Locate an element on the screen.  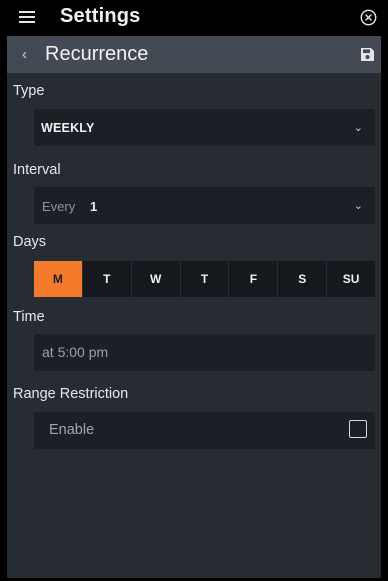
close-circle-icon is located at coordinates (368, 17).